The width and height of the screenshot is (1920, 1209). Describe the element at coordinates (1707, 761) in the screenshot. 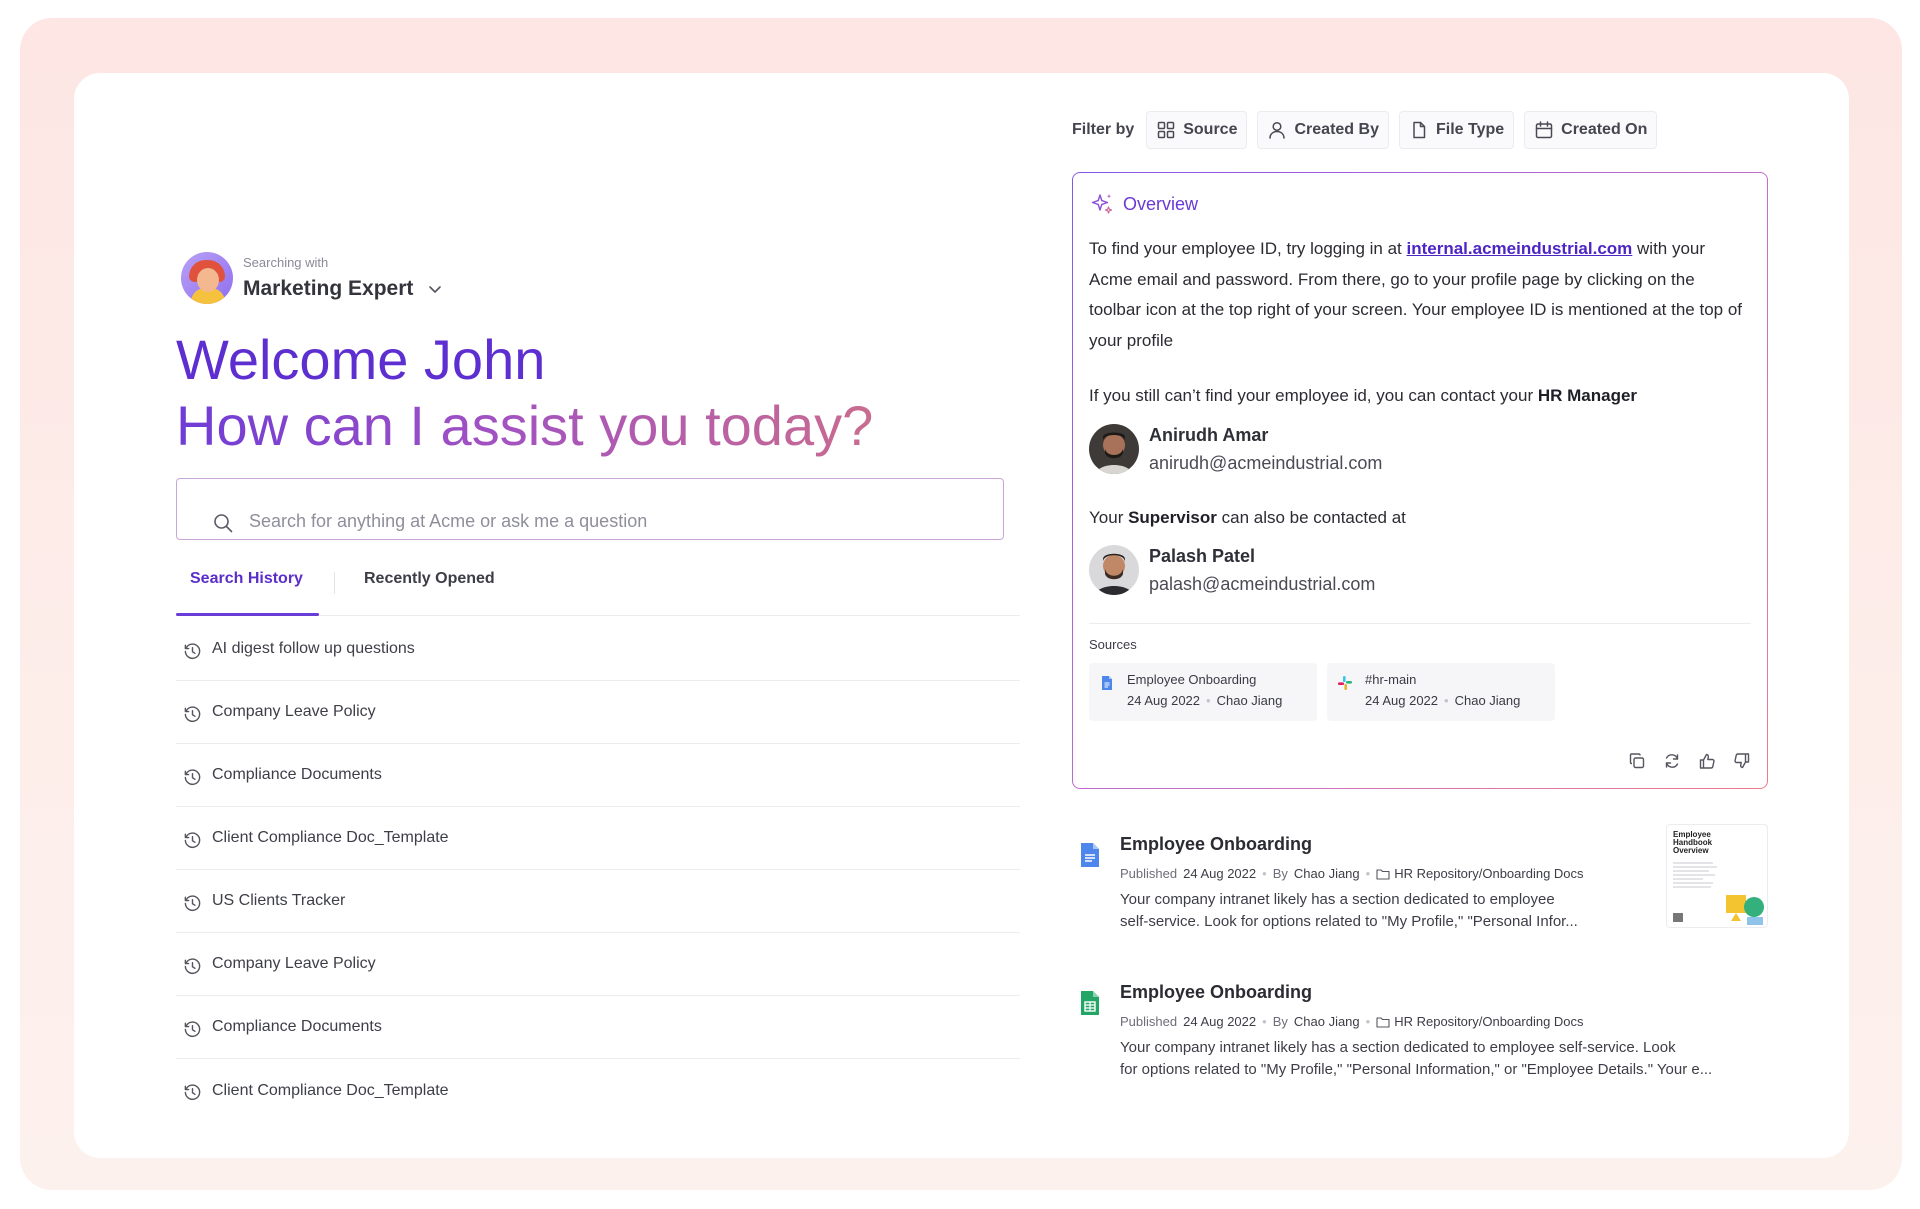

I see `thumbs-up-icon` at that location.